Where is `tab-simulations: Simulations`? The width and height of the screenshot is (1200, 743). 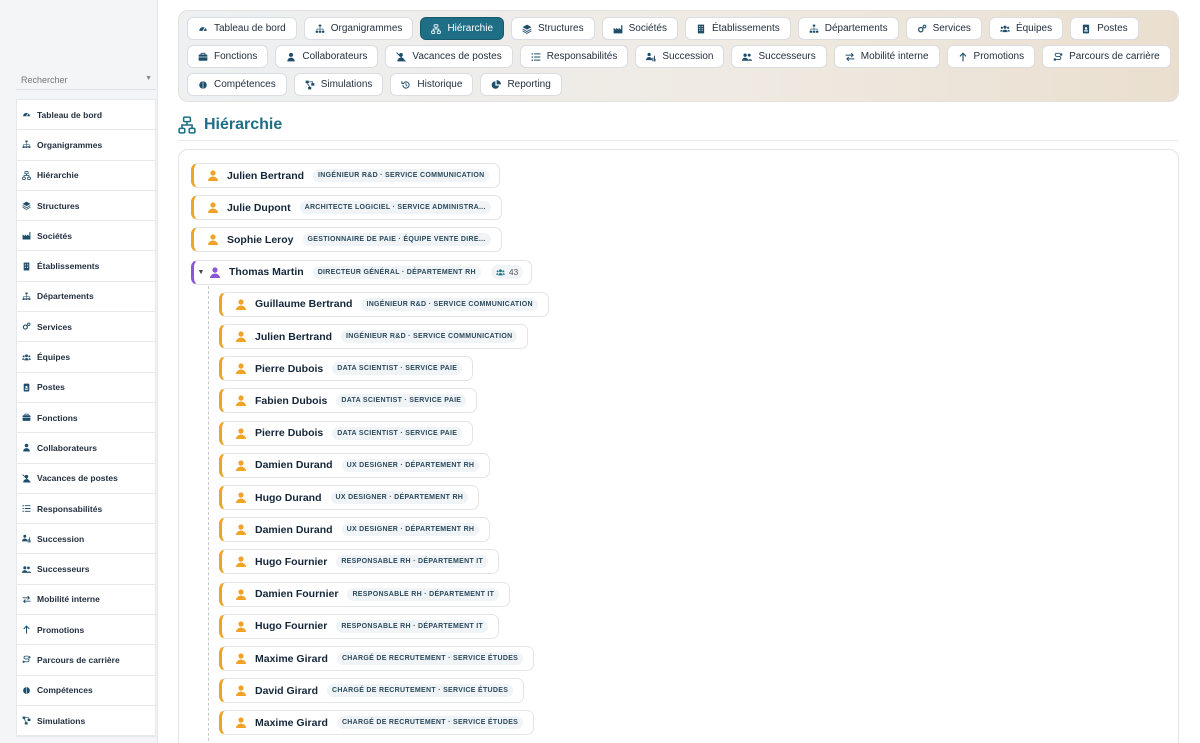 tab-simulations: Simulations is located at coordinates (338, 84).